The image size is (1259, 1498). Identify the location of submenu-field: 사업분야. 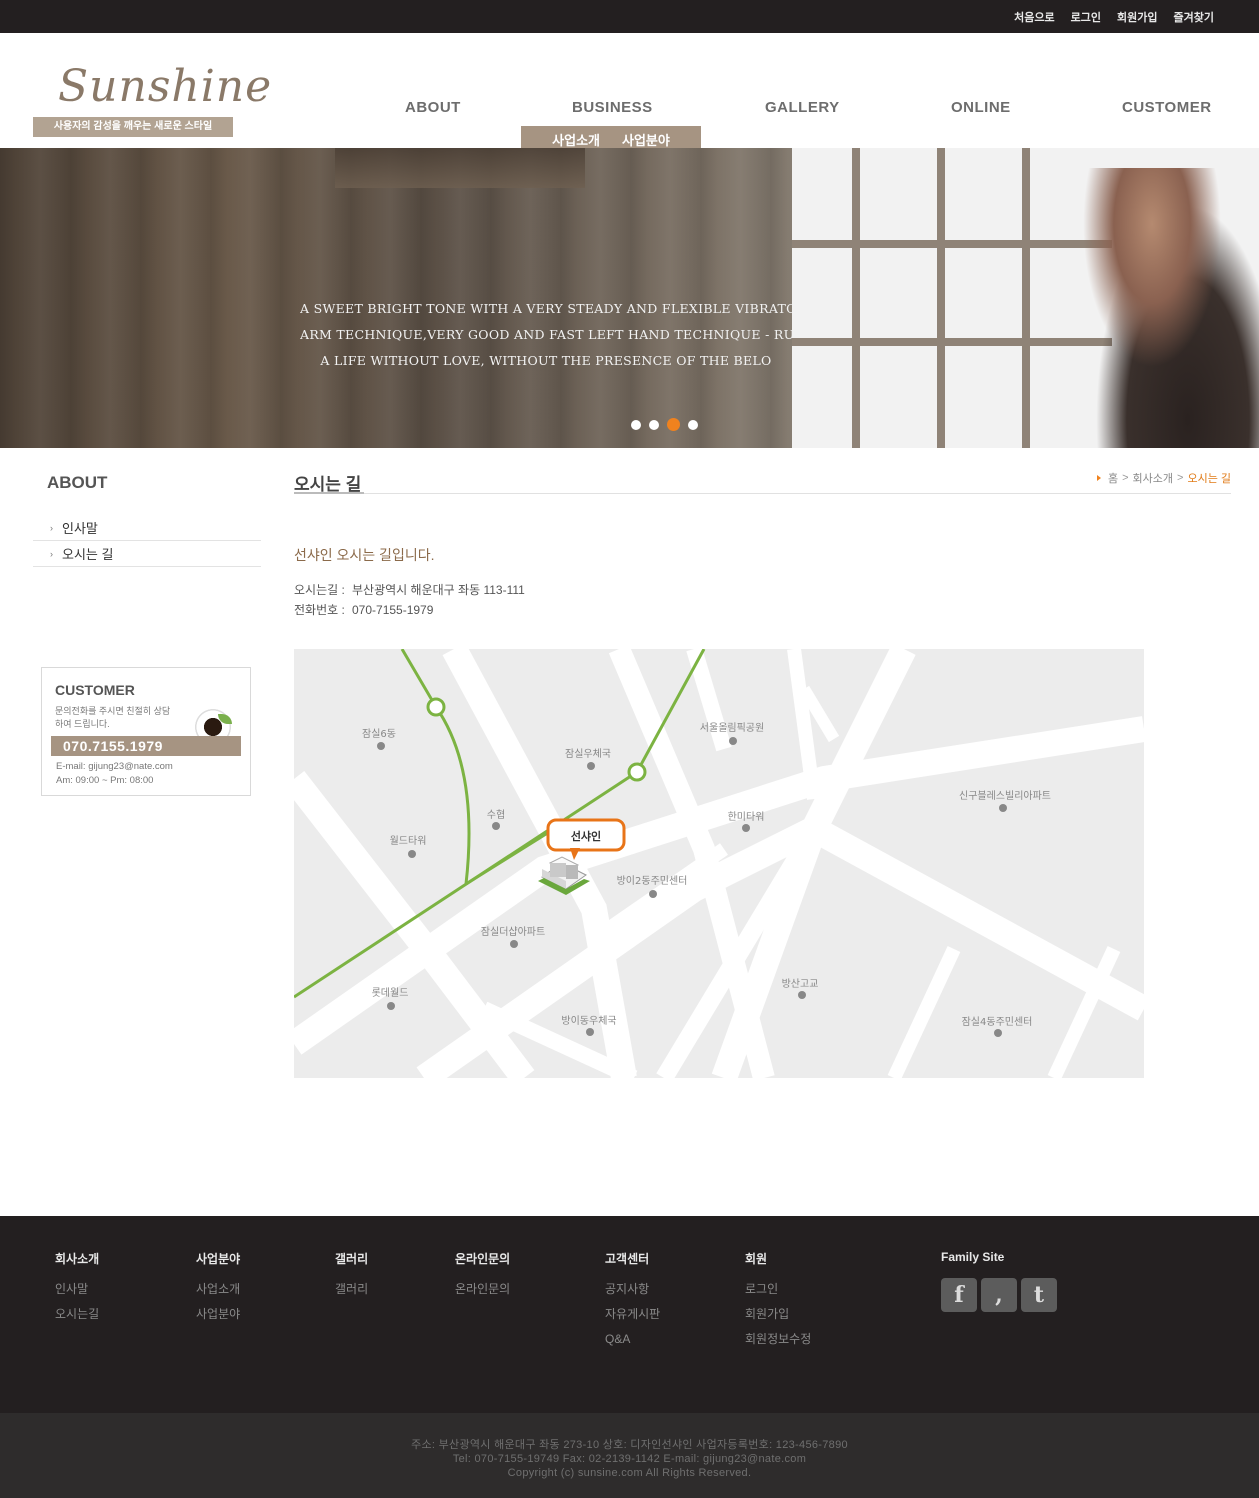
(646, 139).